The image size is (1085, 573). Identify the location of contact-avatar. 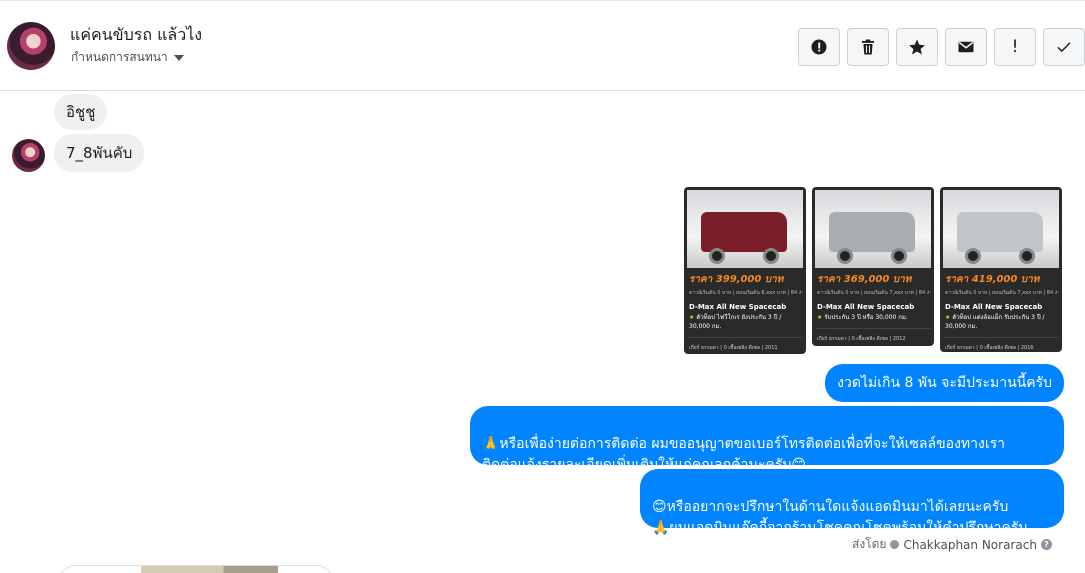
(31, 46).